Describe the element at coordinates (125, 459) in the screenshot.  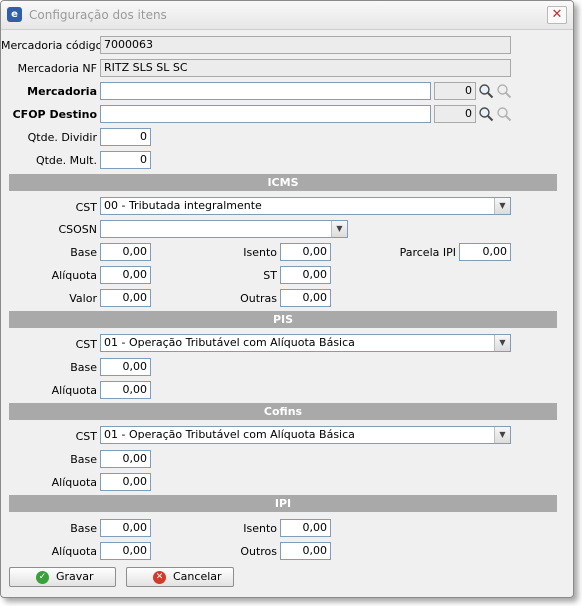
I see `cofins-base-field: 0,00` at that location.